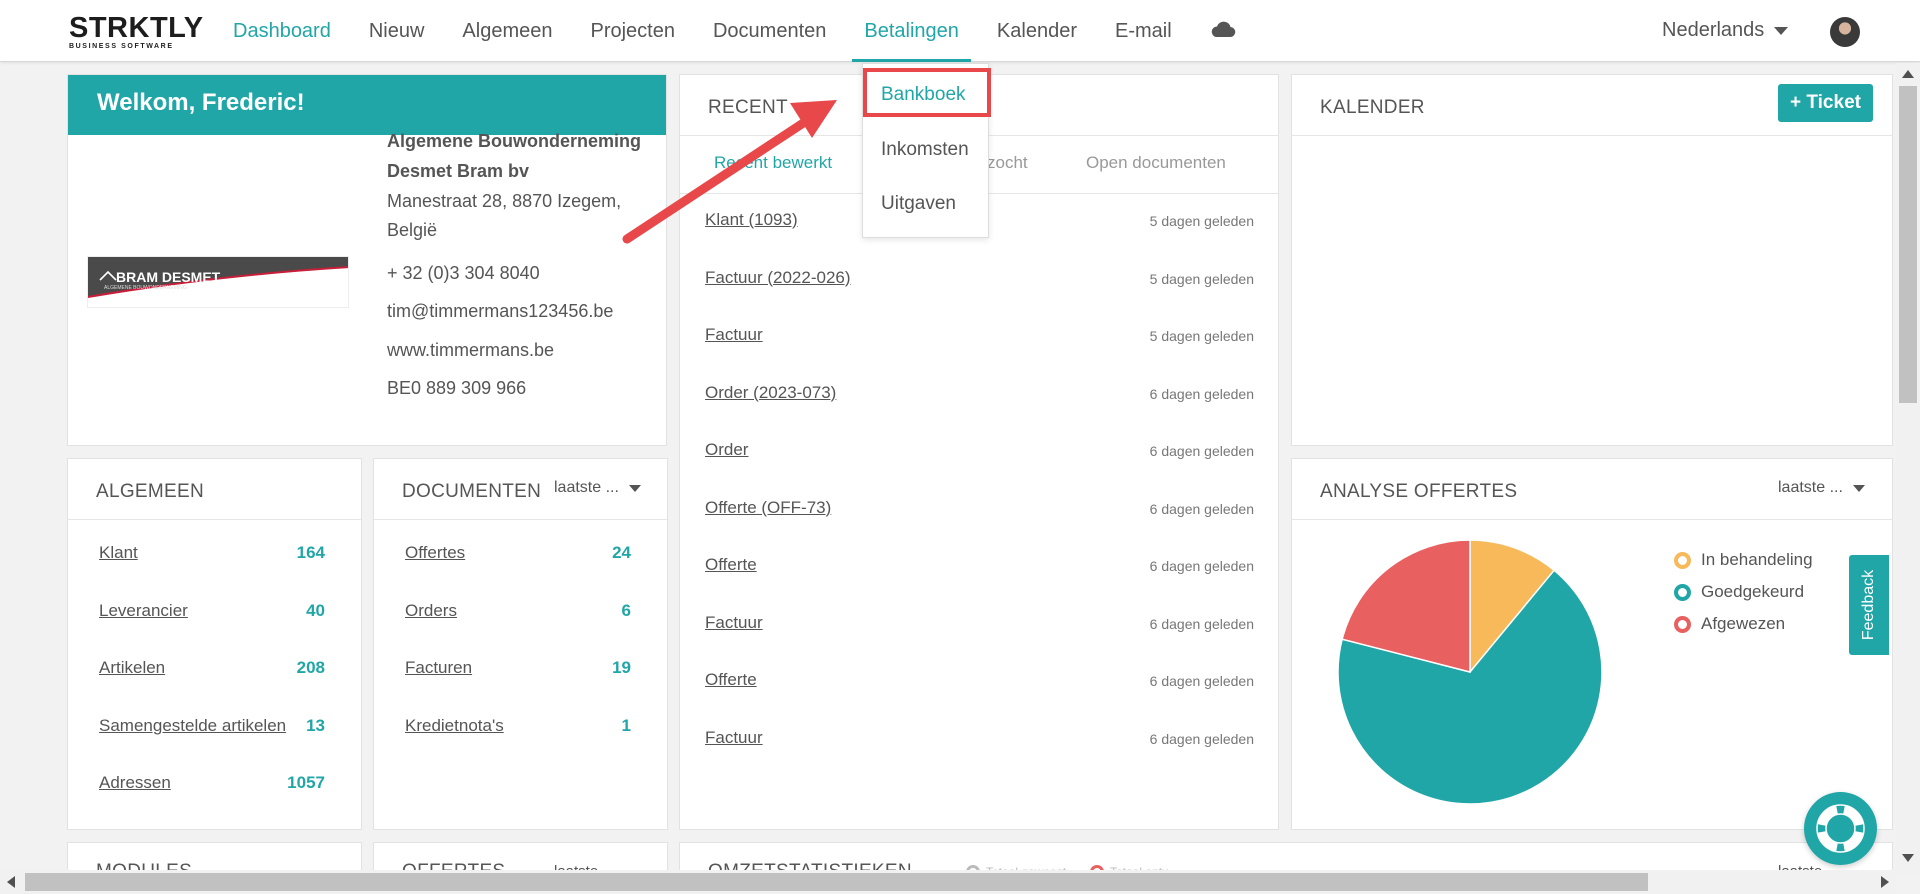 This screenshot has height=894, width=1920. What do you see at coordinates (729, 172) in the screenshot?
I see `annotation-arrow` at bounding box center [729, 172].